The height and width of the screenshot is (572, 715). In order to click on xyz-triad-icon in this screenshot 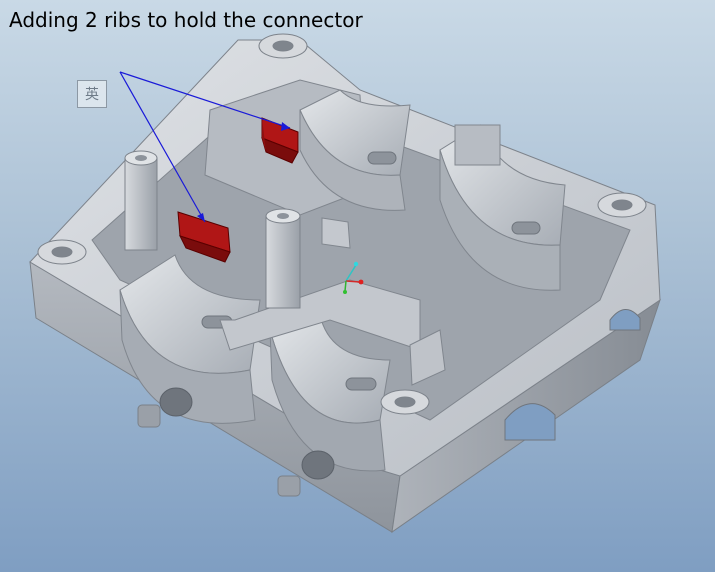, I will do `click(353, 277)`.